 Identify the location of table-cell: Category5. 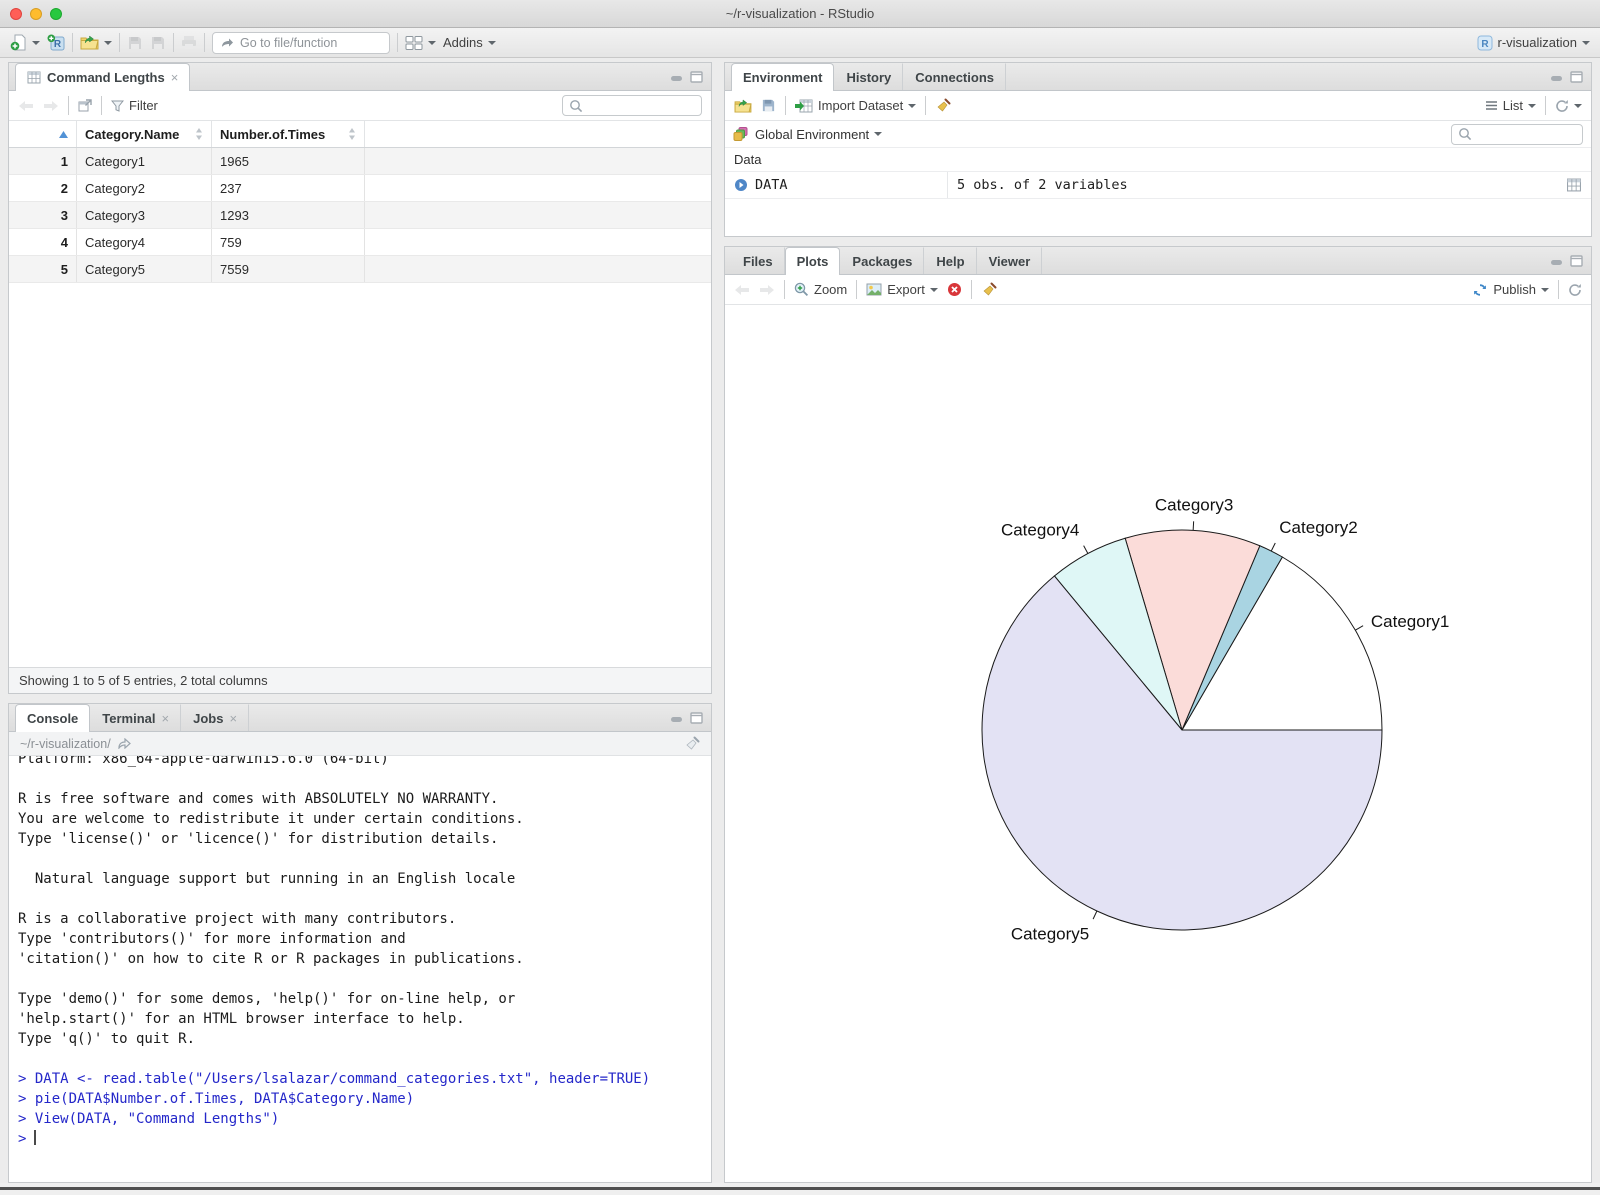
(144, 269).